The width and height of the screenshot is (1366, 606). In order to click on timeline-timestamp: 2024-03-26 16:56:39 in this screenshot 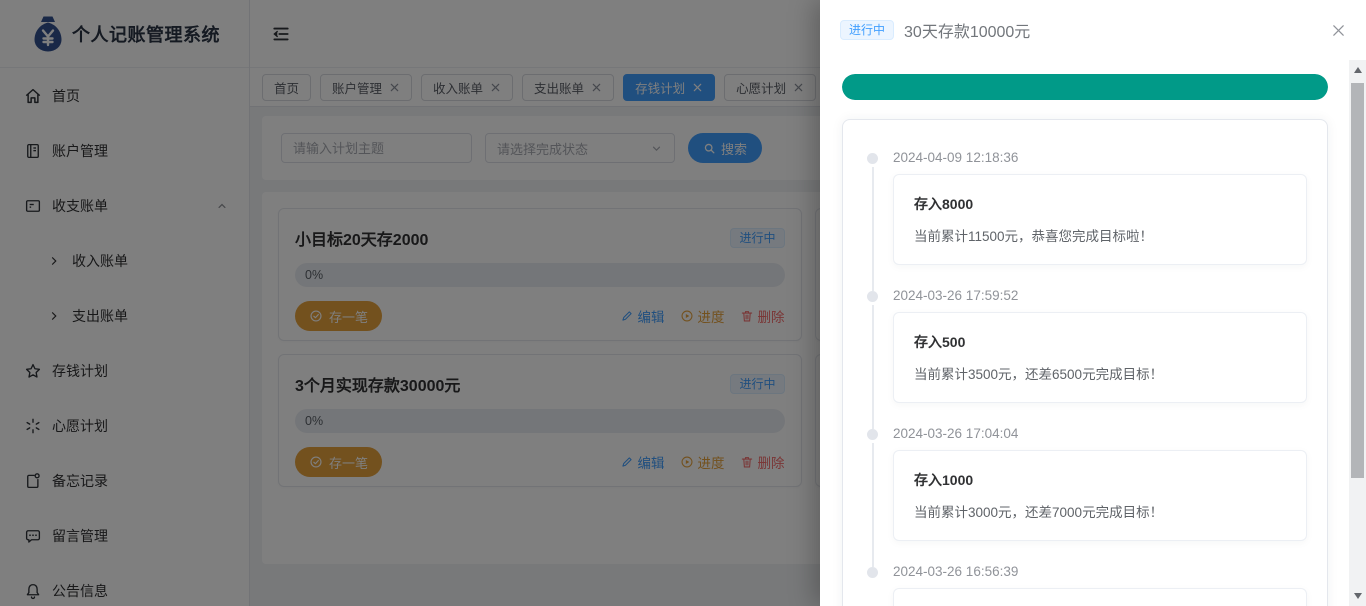, I will do `click(956, 571)`.